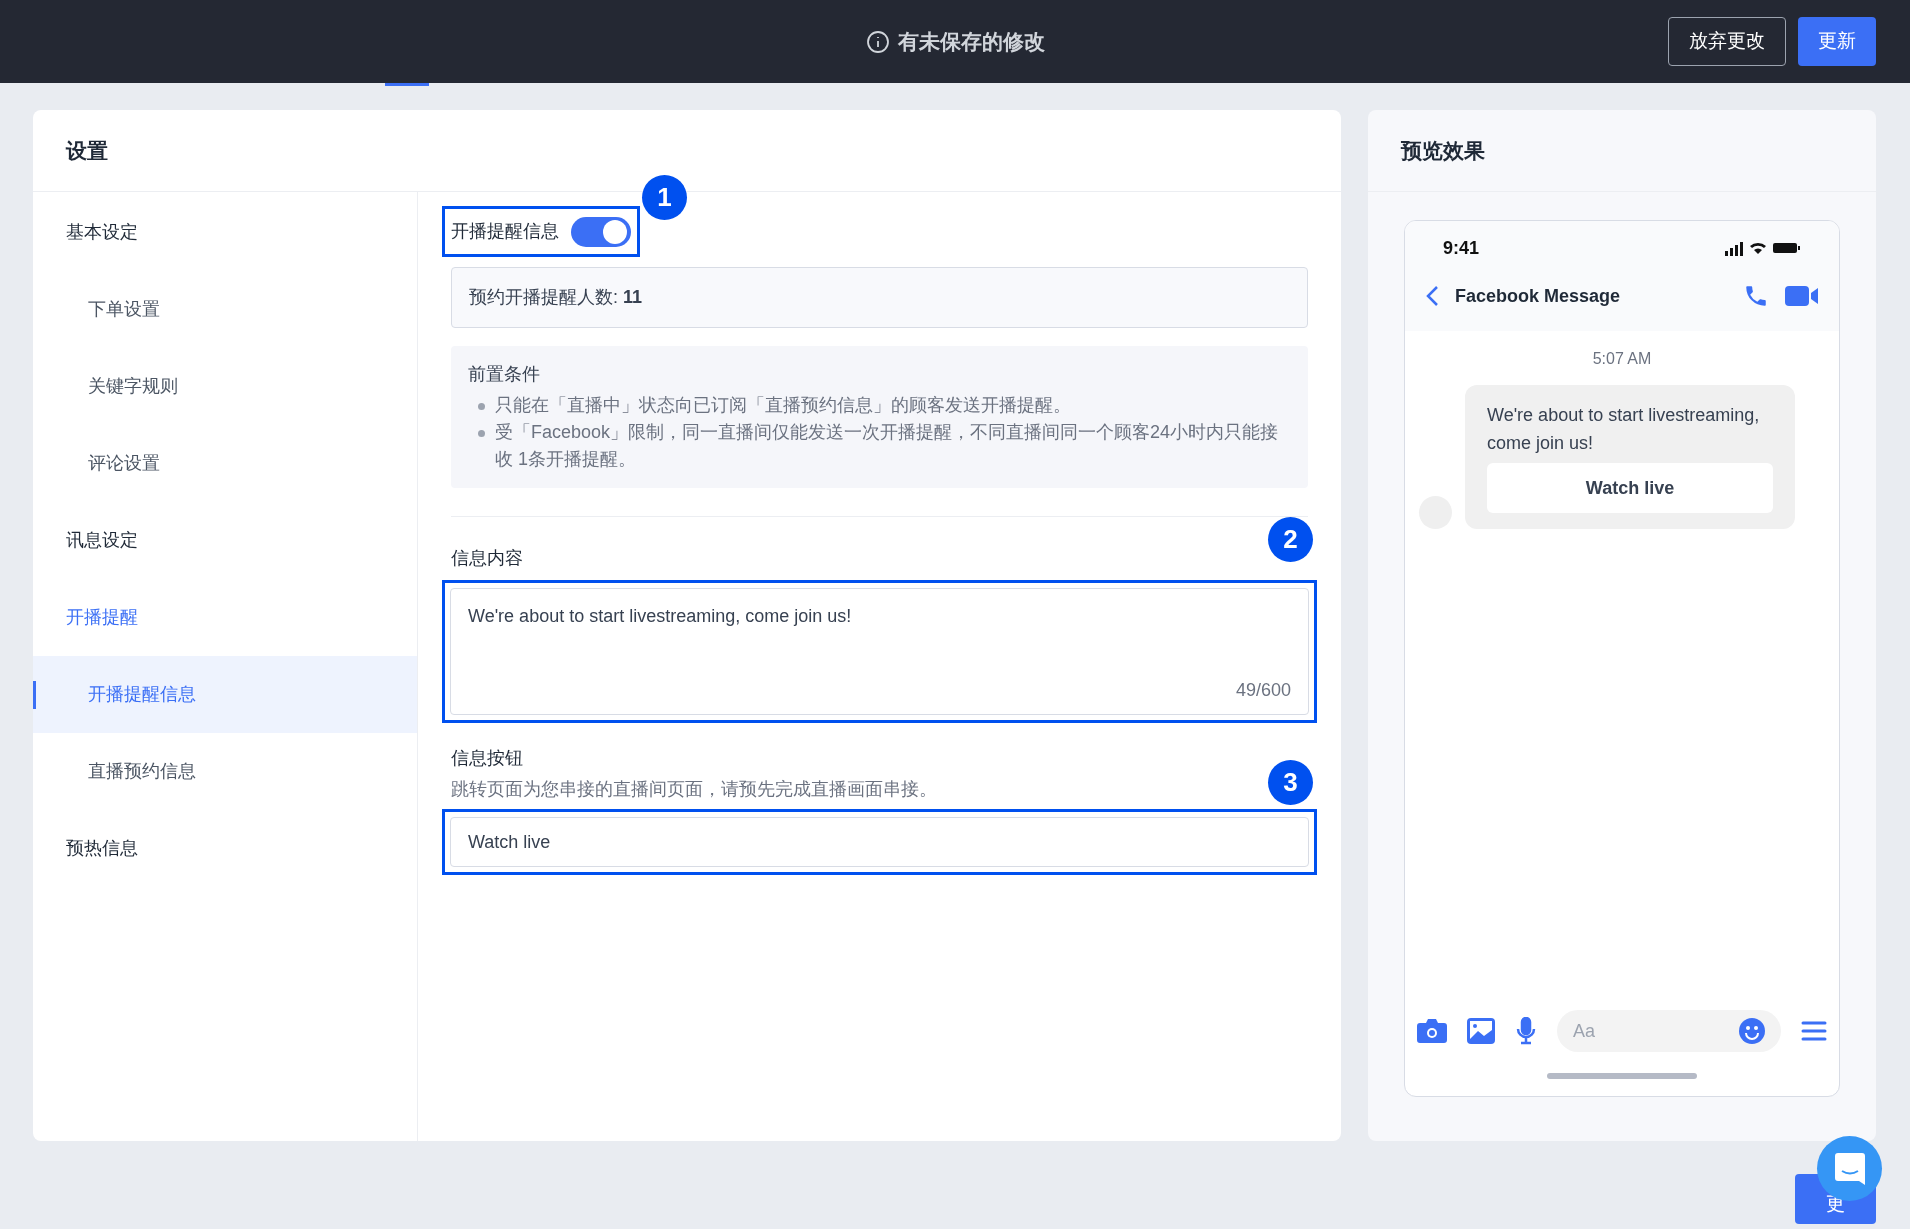  Describe the element at coordinates (225, 771) in the screenshot. I see `sidebar-item: 直播预约信息` at that location.